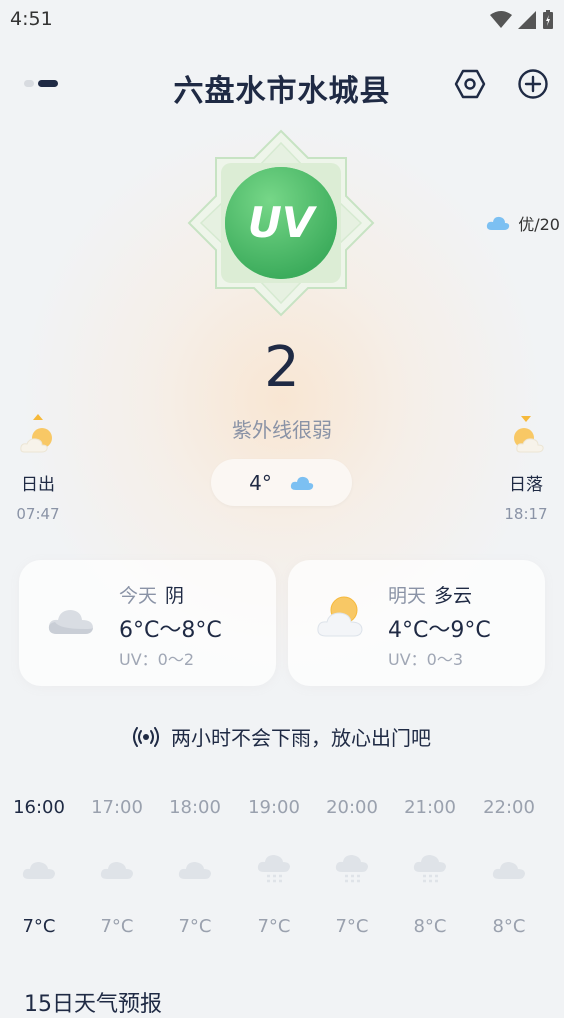 The width and height of the screenshot is (564, 1018). I want to click on hour-time: 16:00, so click(39, 807).